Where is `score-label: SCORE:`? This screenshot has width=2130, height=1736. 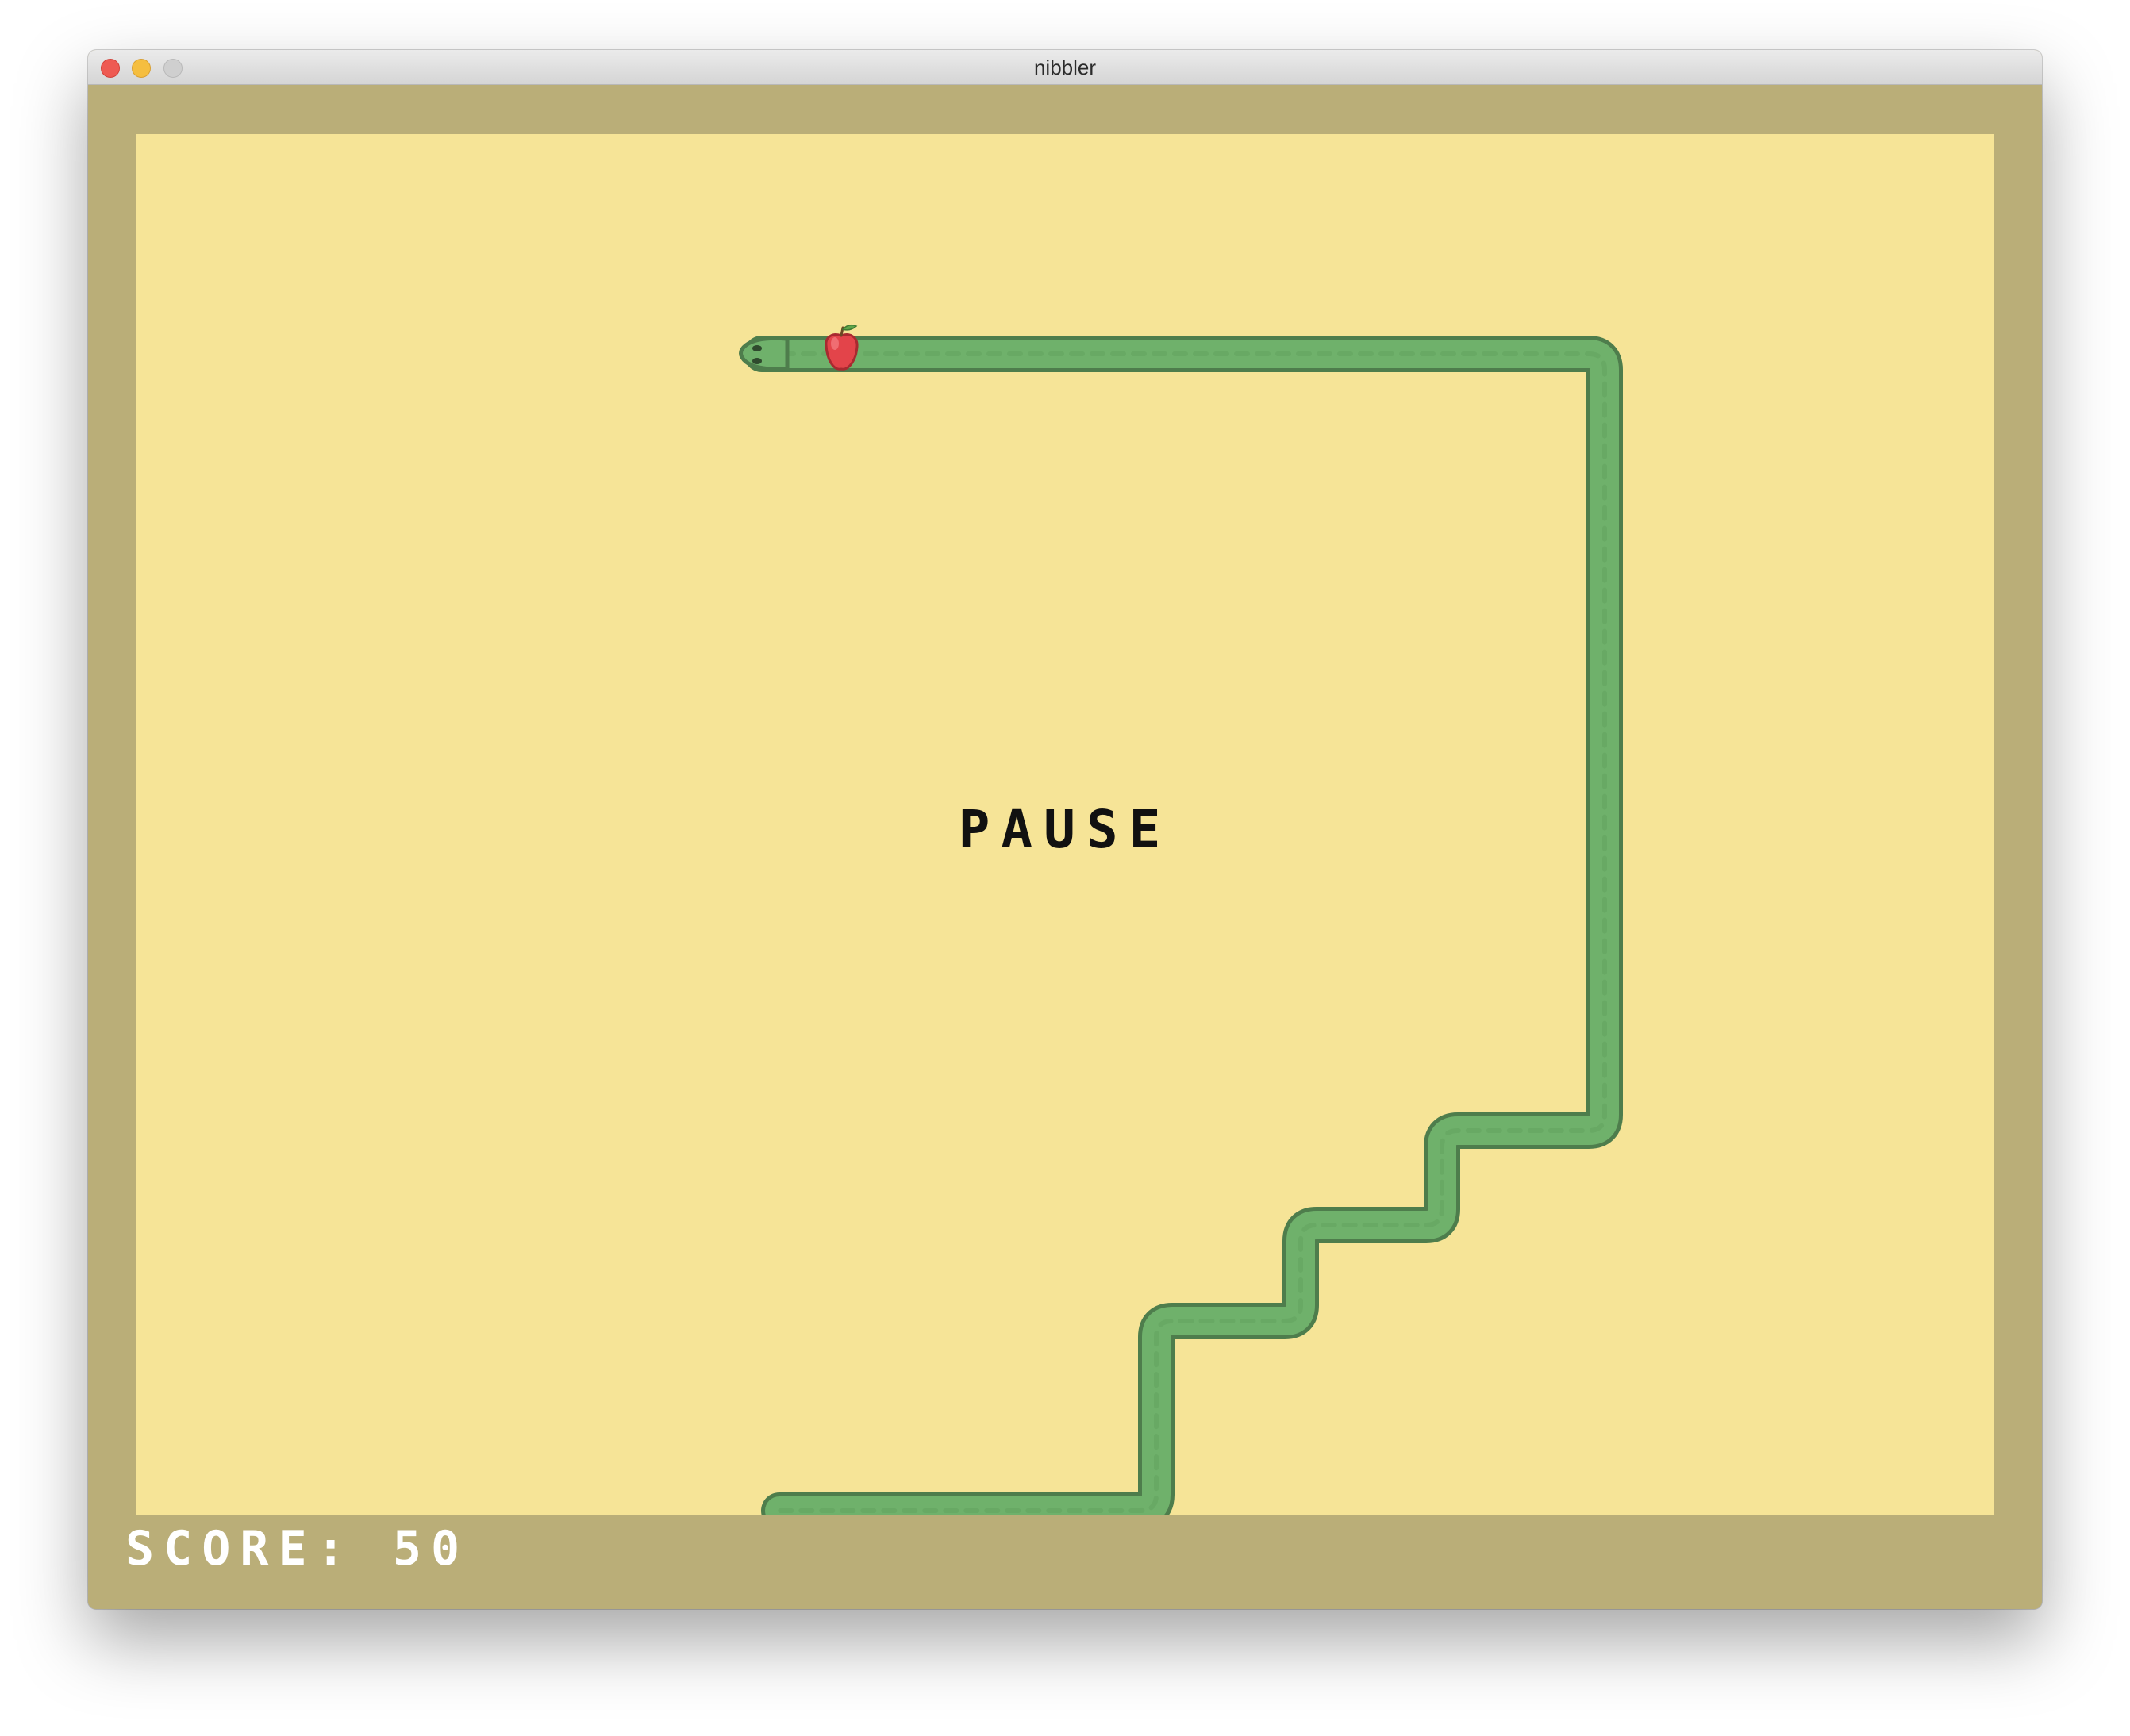
score-label: SCORE: is located at coordinates (240, 1549).